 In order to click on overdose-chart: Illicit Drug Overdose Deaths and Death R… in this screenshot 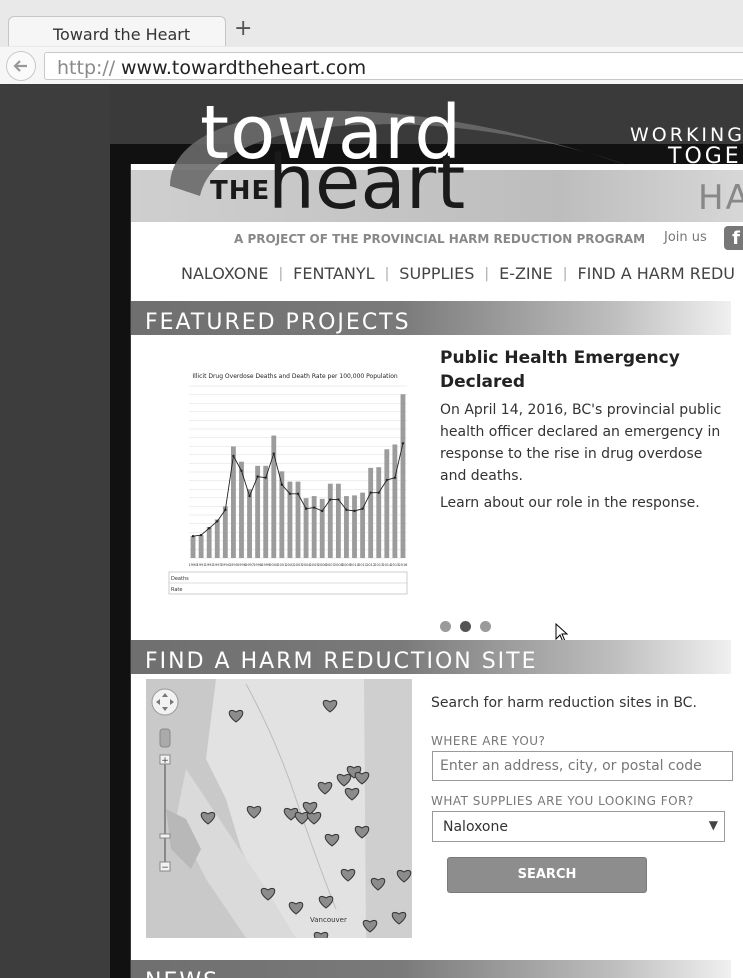, I will do `click(291, 482)`.